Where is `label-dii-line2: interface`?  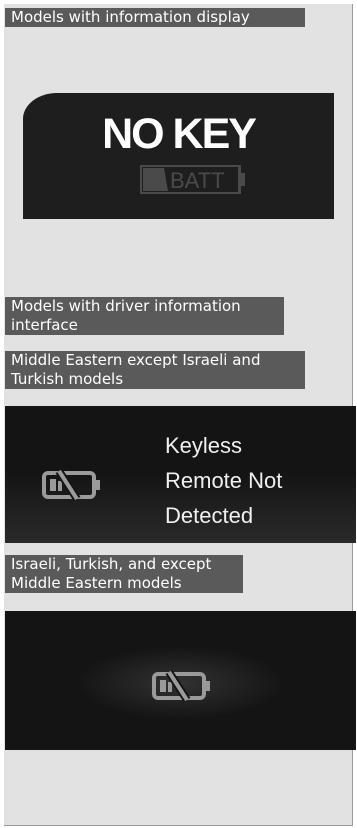
label-dii-line2: interface is located at coordinates (44, 325).